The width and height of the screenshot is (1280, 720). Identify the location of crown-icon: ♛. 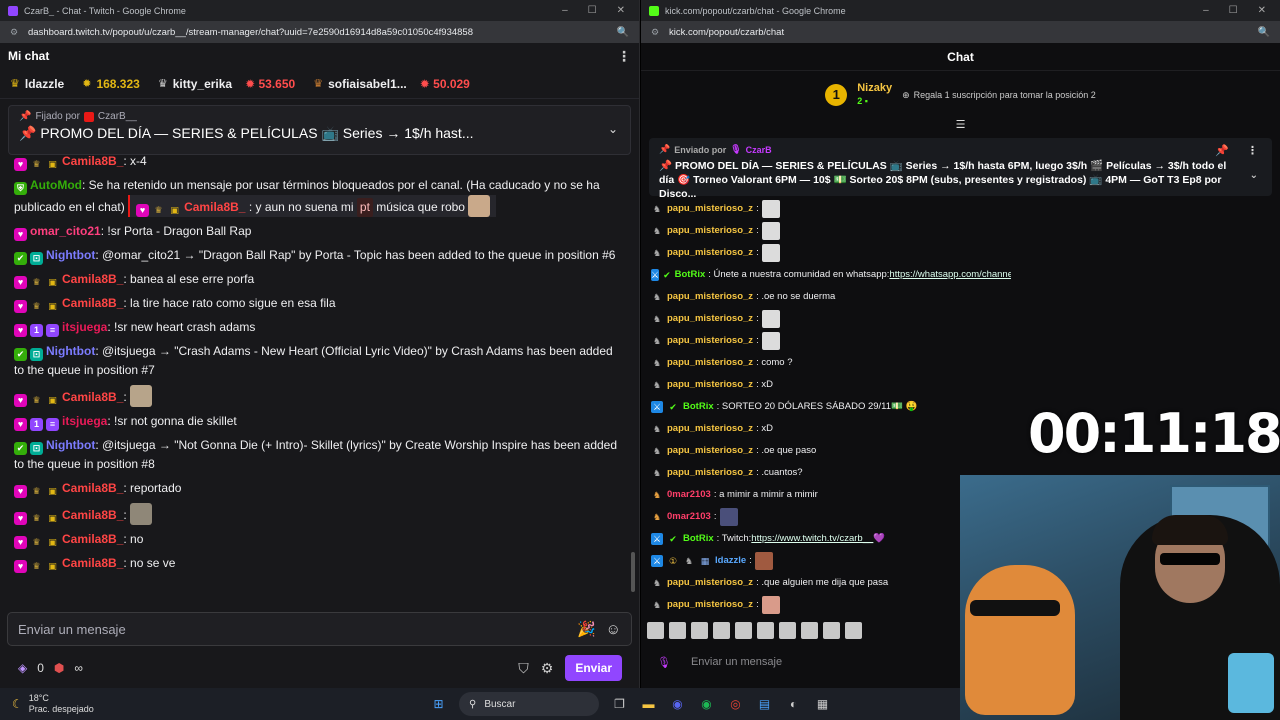
(318, 84).